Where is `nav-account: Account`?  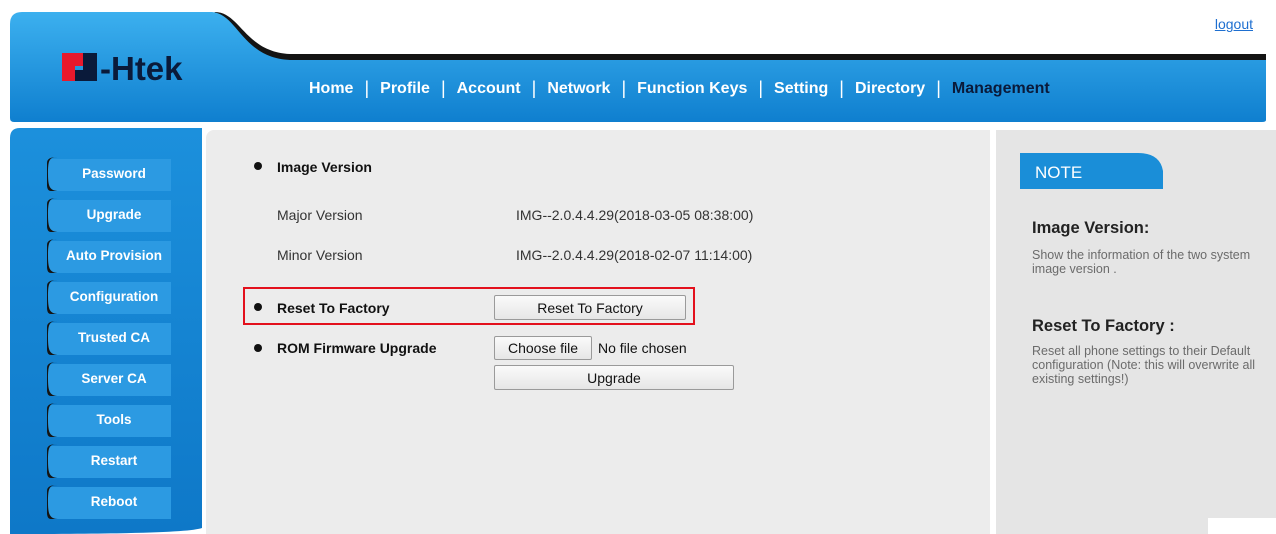
nav-account: Account is located at coordinates (489, 89).